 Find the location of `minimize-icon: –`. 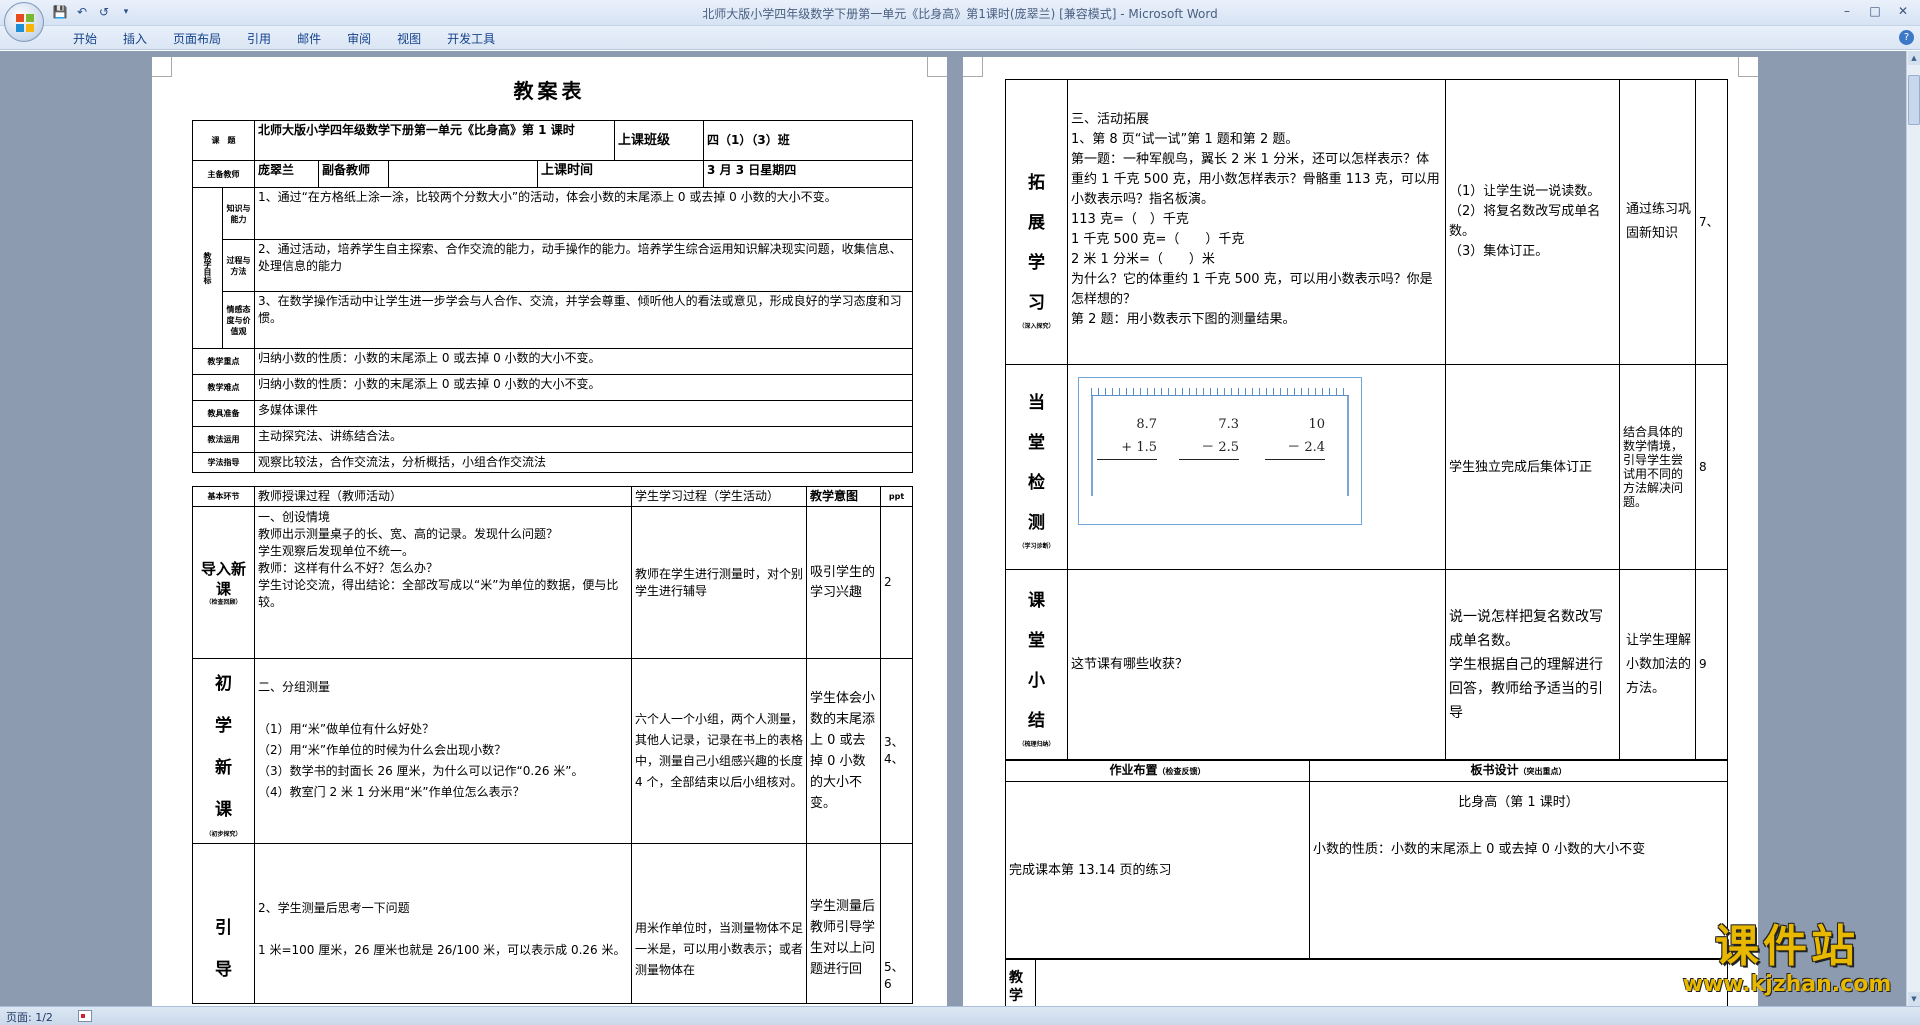

minimize-icon: – is located at coordinates (1847, 11).